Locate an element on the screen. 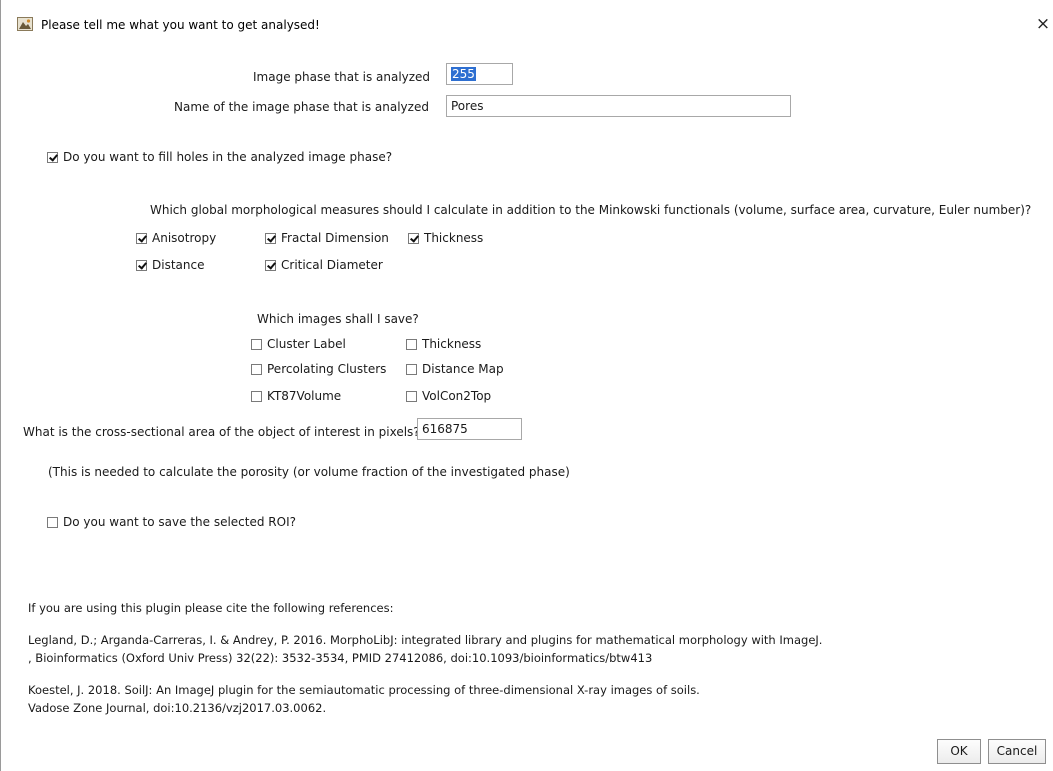  save-volcon2top-checkbox: VolCon2Top is located at coordinates (448, 396).